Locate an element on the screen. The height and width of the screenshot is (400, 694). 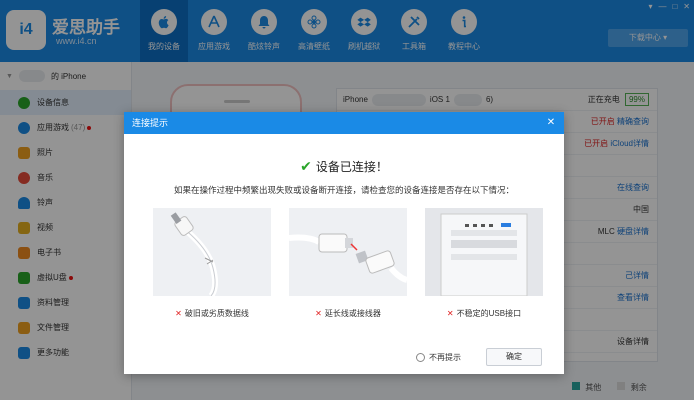
tip-caption-text: 破旧或劣质数据线 is located at coordinates (216, 313).